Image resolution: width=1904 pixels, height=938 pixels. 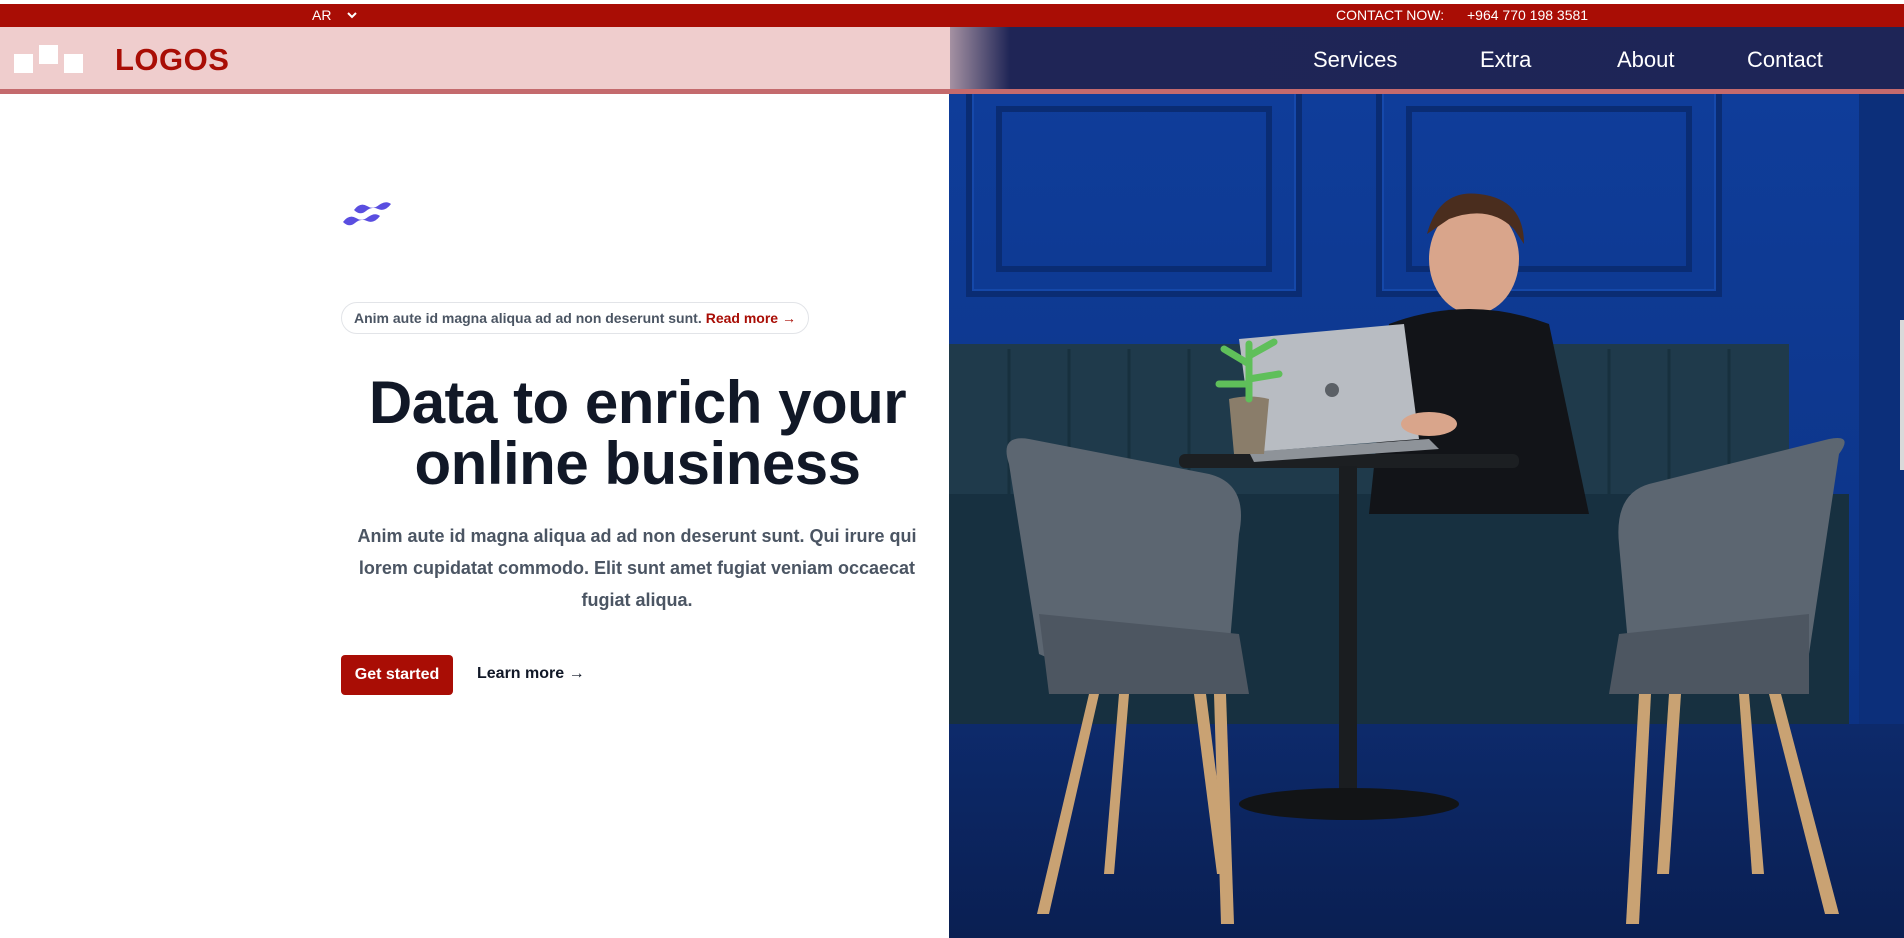 I want to click on hero-headline: Data to enrich your online business, so click(x=637, y=433).